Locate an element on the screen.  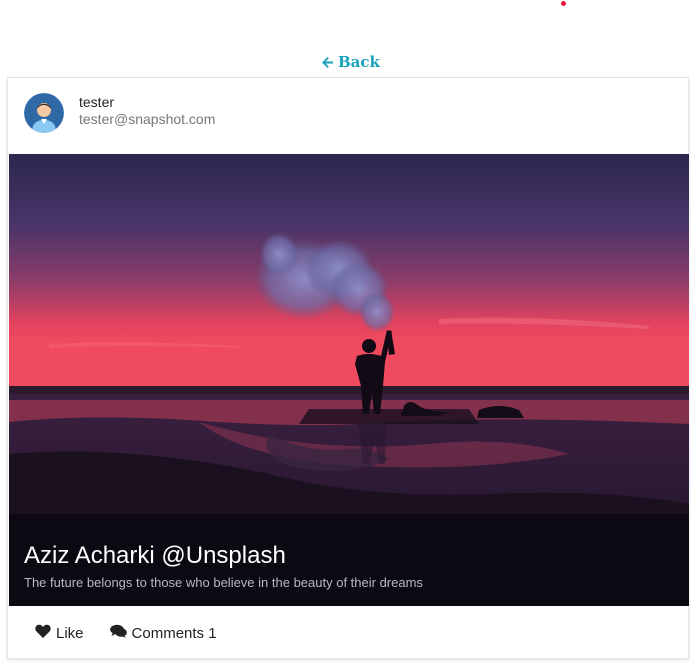
heart-icon is located at coordinates (43, 633).